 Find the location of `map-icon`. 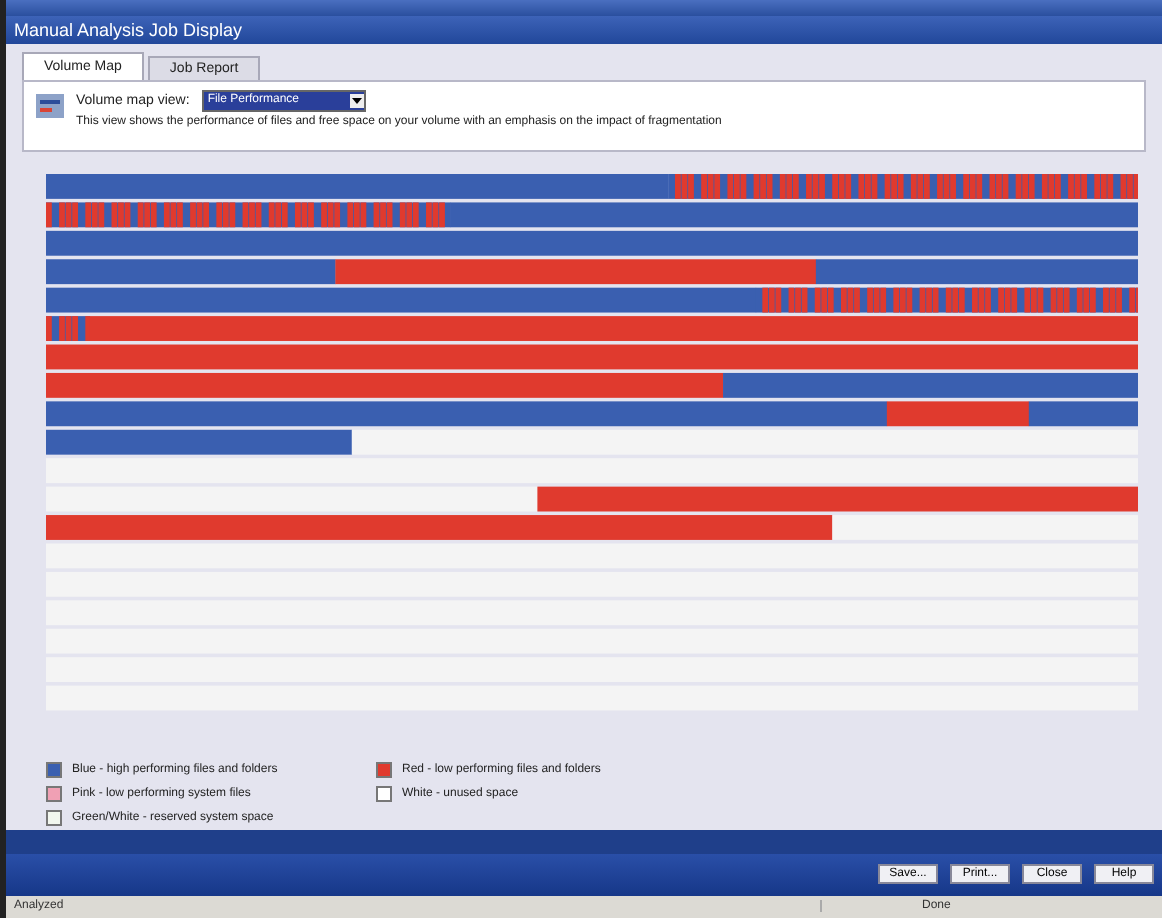

map-icon is located at coordinates (50, 105).